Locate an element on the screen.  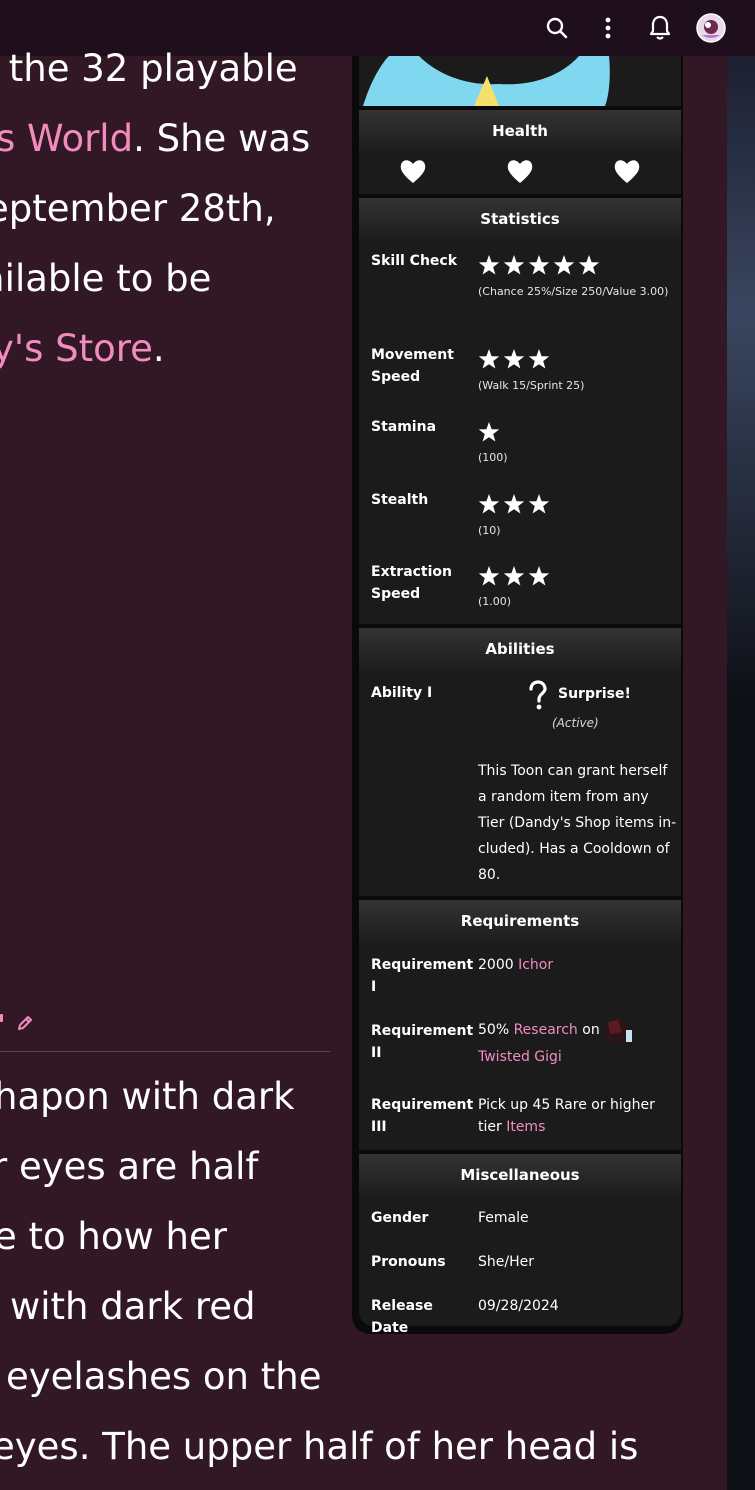
stat-detail: (Walk 15/Sprint 25) is located at coordinates (531, 385).